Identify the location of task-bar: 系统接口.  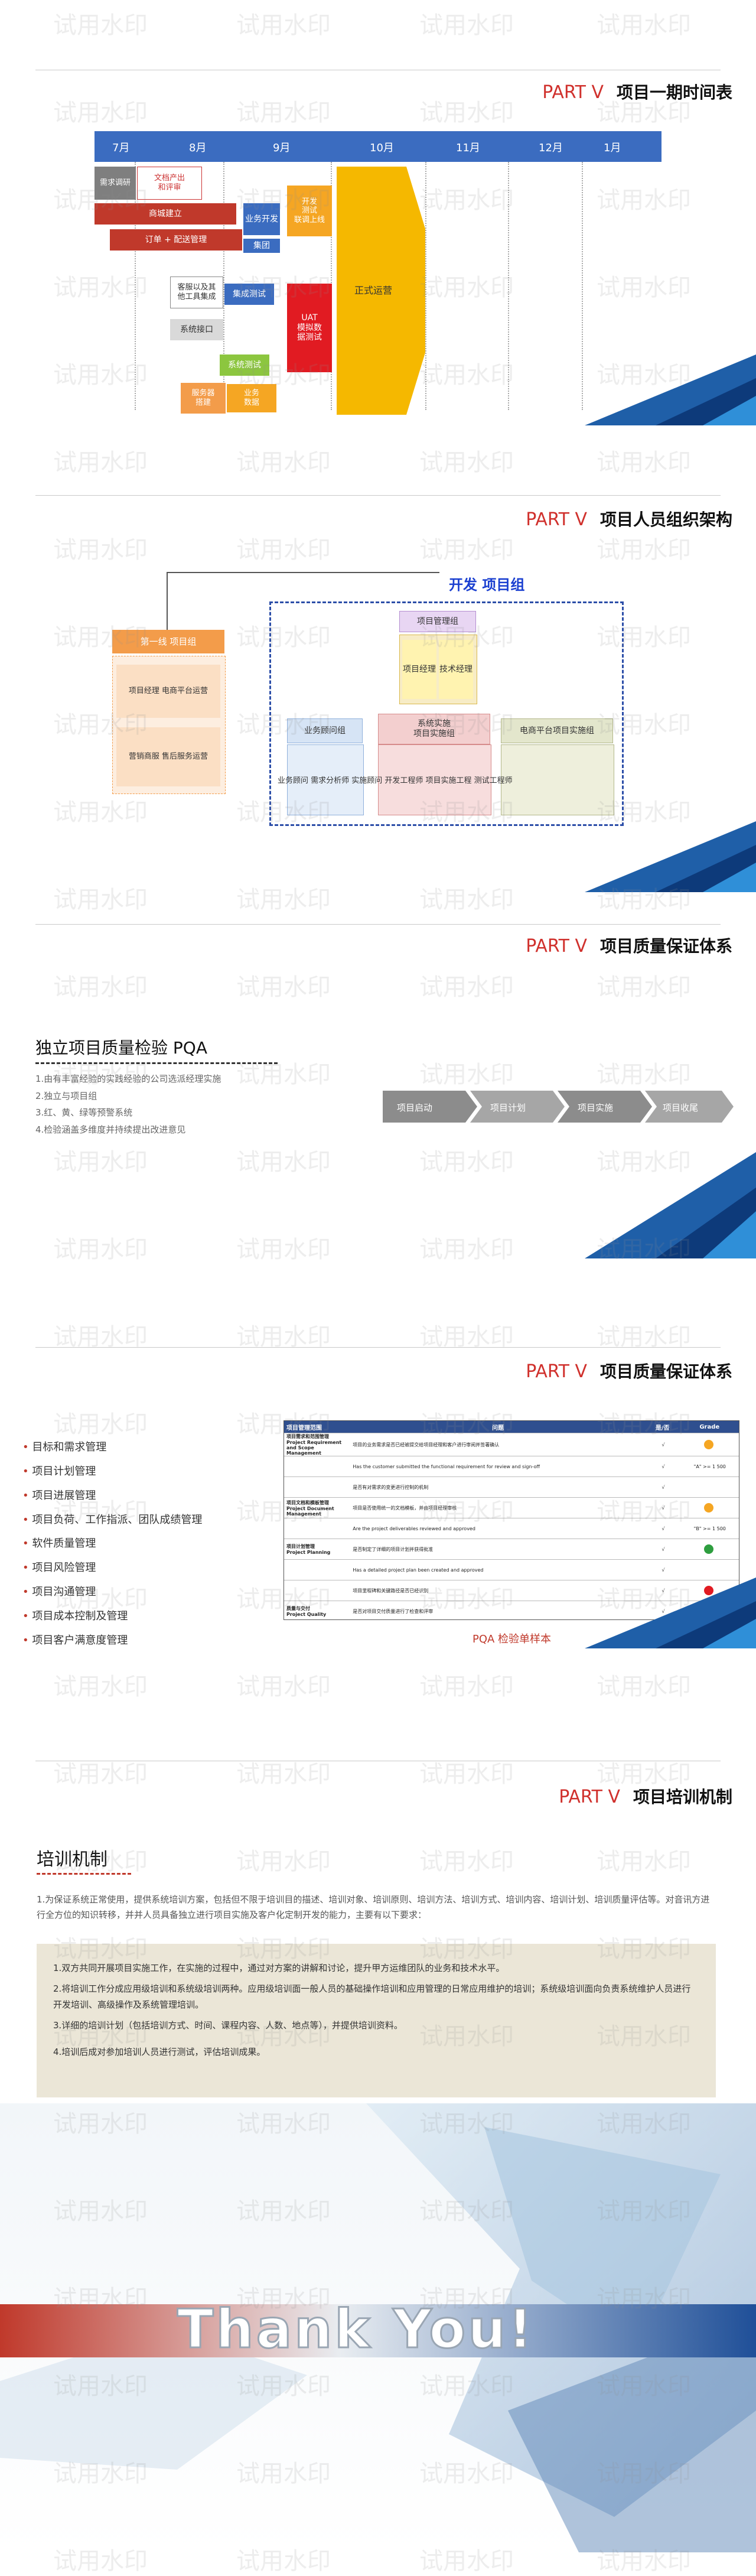
(196, 330).